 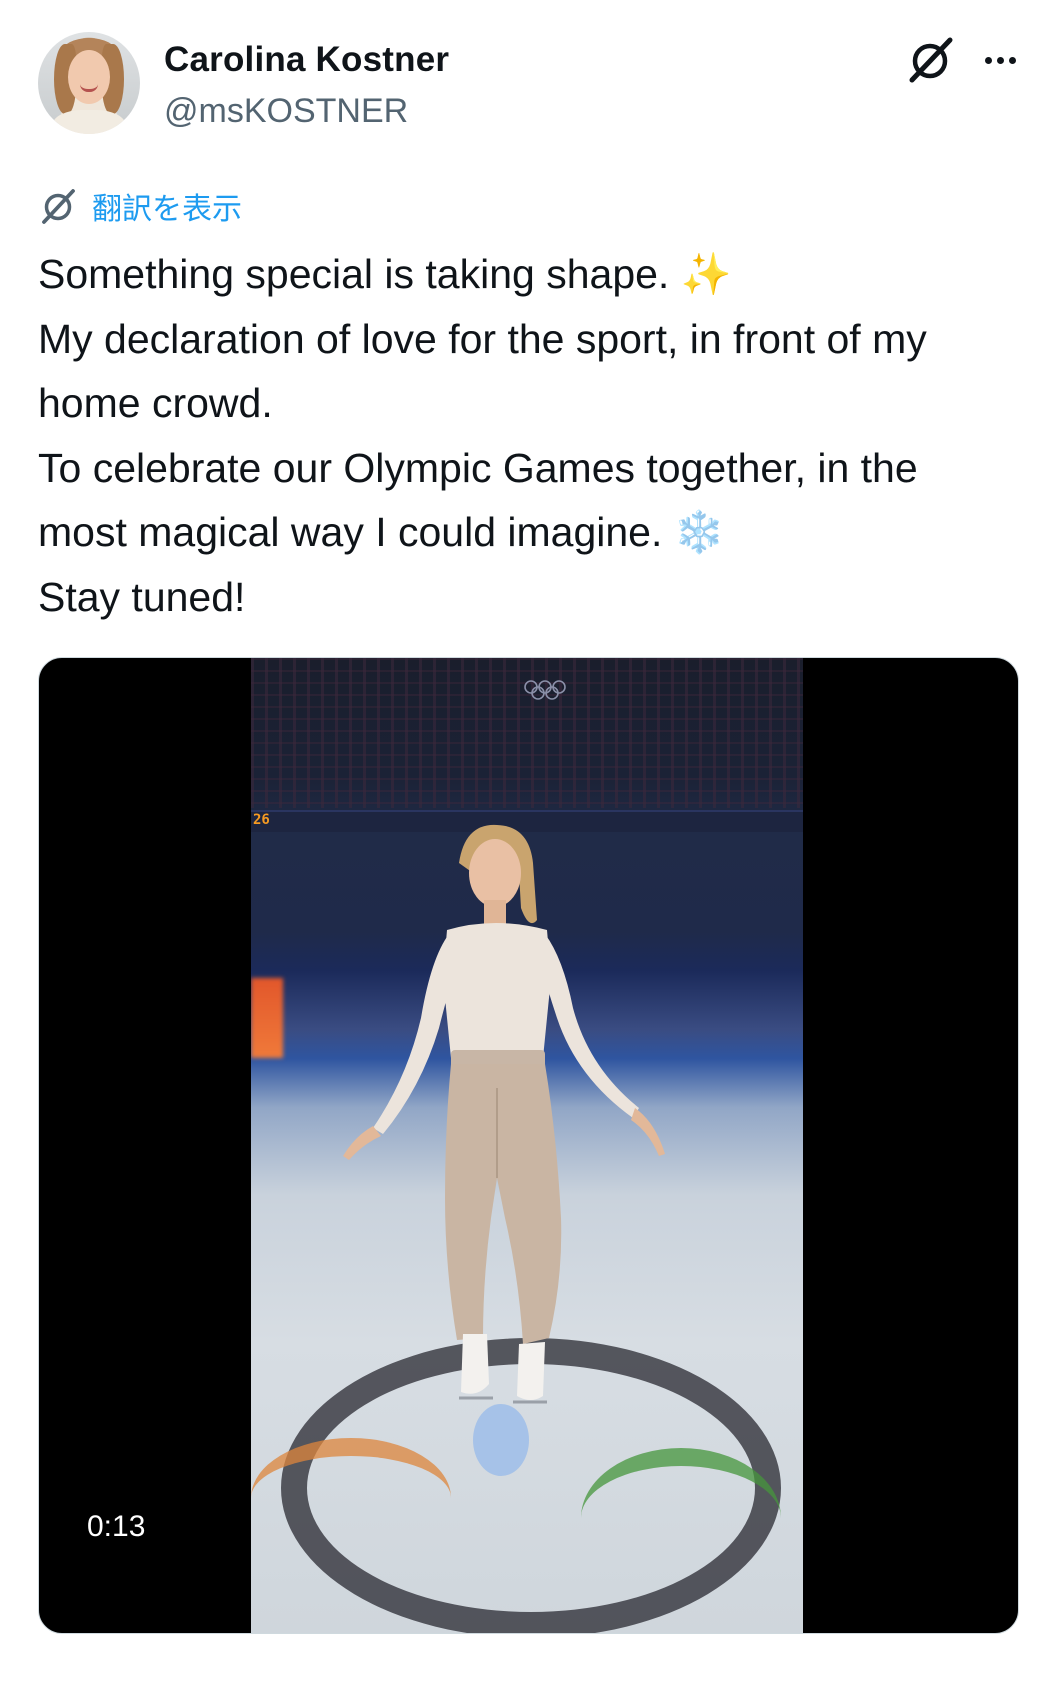 What do you see at coordinates (1000, 60) in the screenshot?
I see `more-options-button` at bounding box center [1000, 60].